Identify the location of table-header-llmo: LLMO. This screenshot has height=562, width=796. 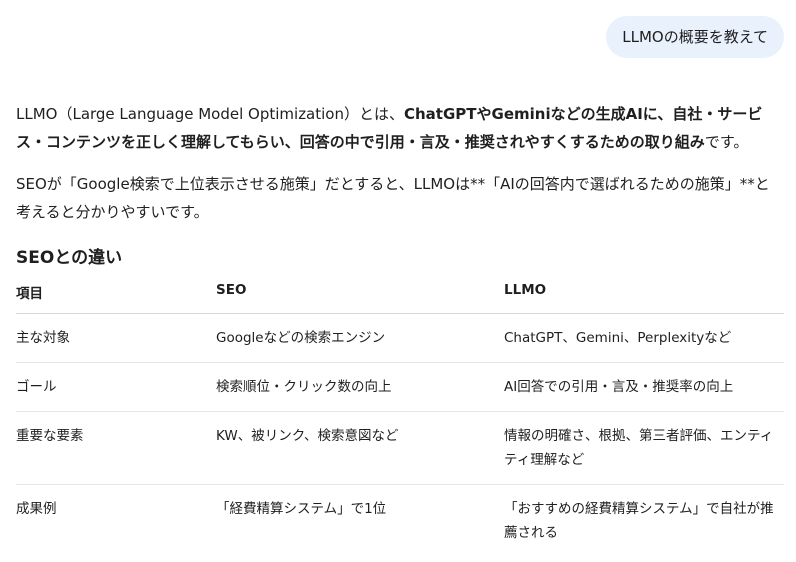
(644, 298).